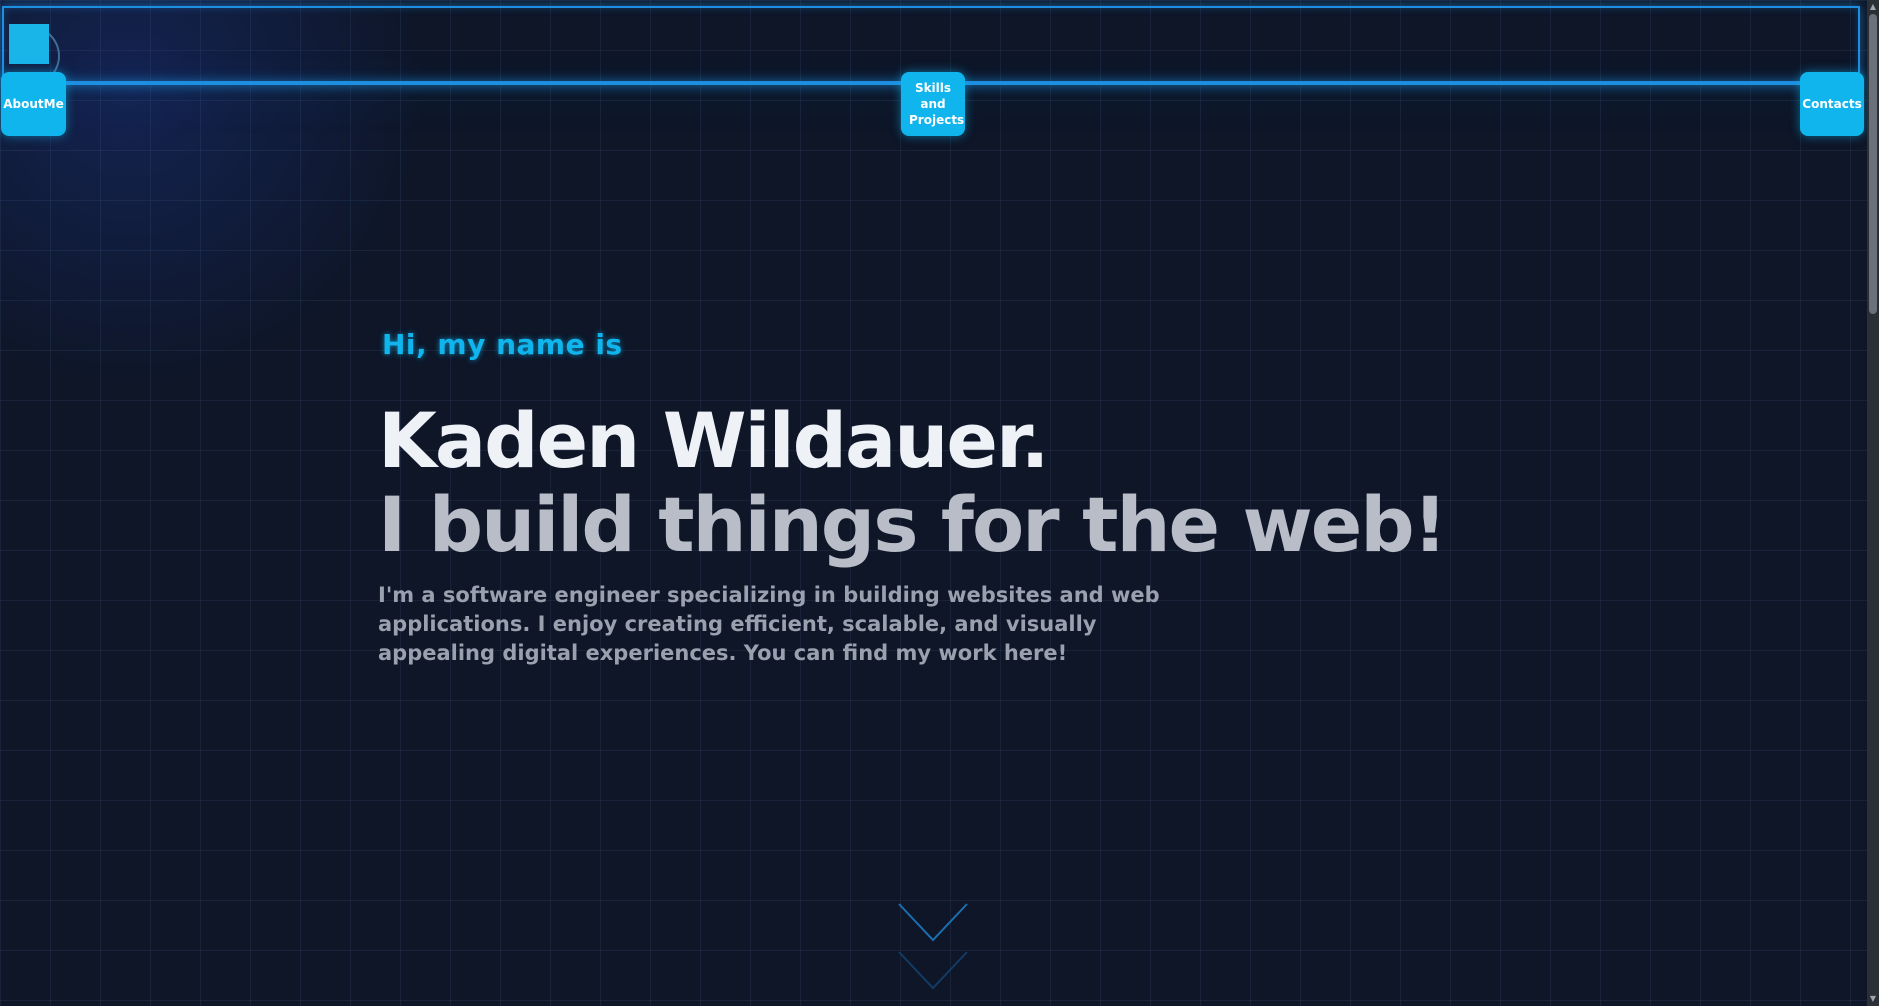 Image resolution: width=1879 pixels, height=1006 pixels. What do you see at coordinates (29, 44) in the screenshot?
I see `square-logo-icon` at bounding box center [29, 44].